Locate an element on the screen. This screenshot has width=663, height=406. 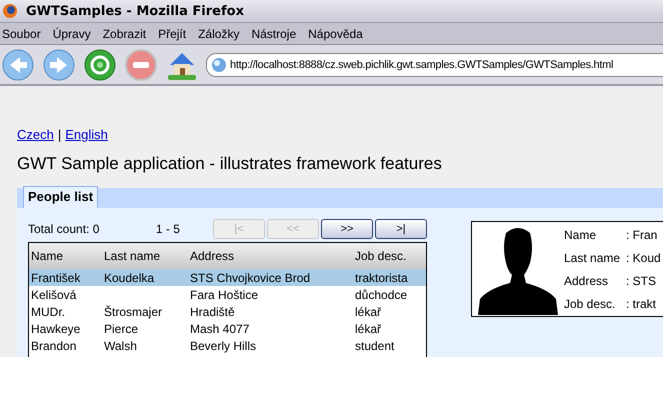
field-value: : trakt is located at coordinates (642, 303).